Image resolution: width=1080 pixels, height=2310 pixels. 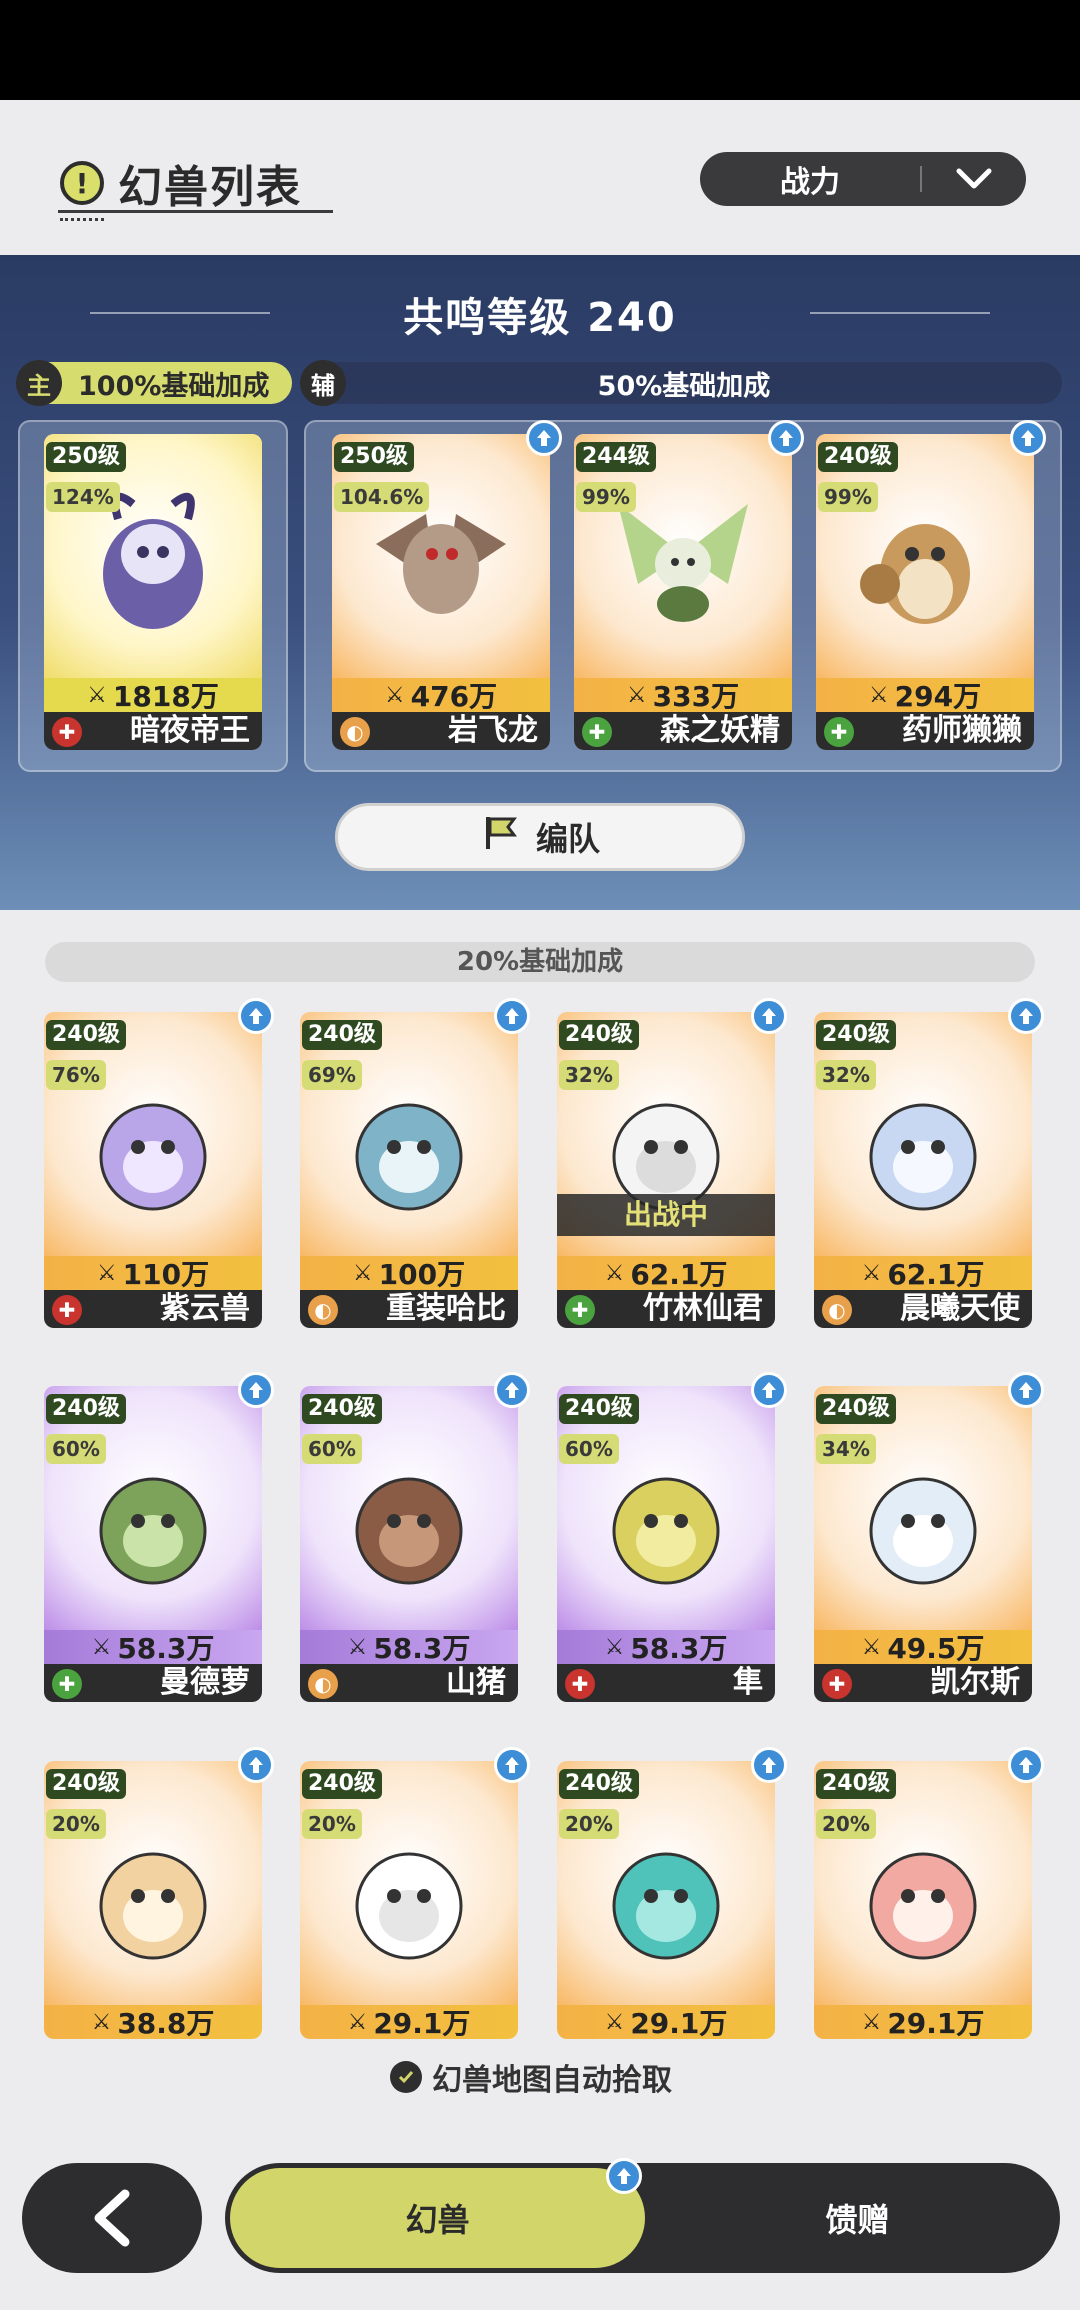 I want to click on bonus-percent: 34%, so click(x=846, y=1449).